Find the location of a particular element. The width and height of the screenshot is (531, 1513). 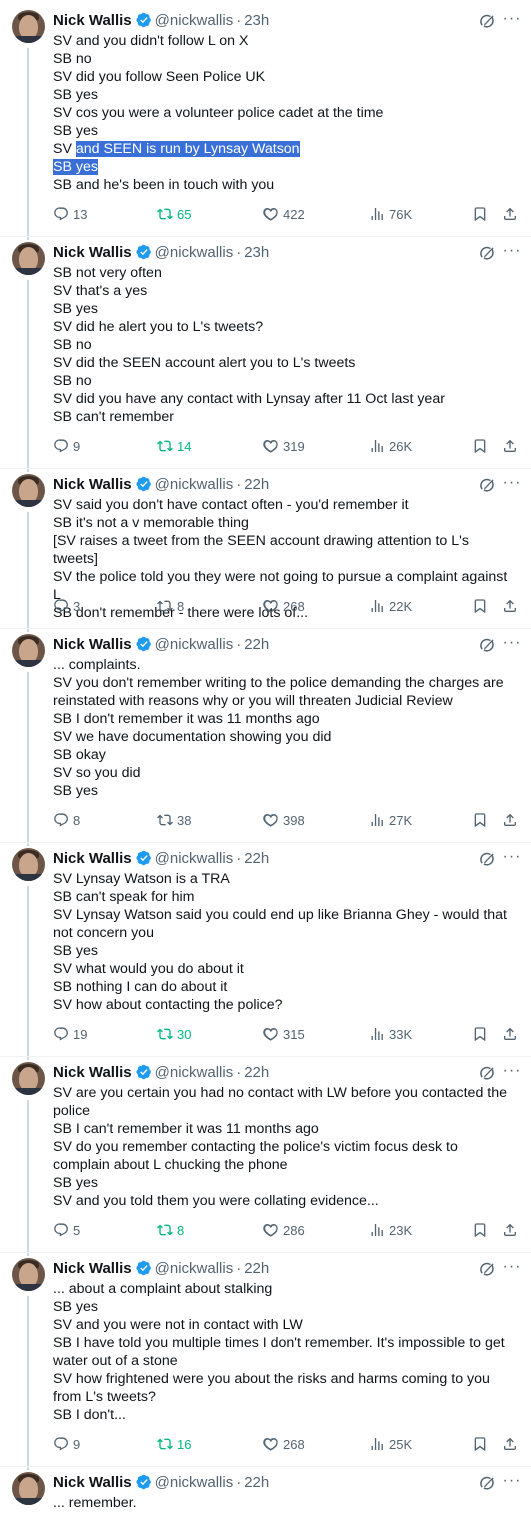

views-button: 26K is located at coordinates (390, 446).